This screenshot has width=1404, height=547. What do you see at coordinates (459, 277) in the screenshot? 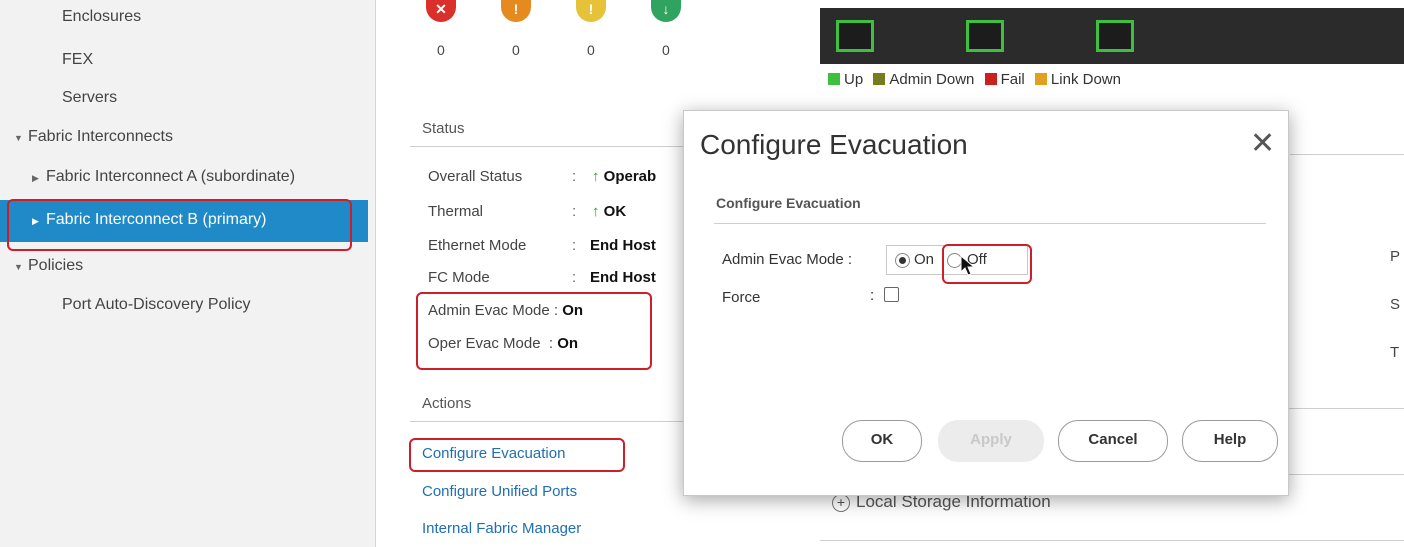
I see `status-label-fc-mode: FC Mode` at bounding box center [459, 277].